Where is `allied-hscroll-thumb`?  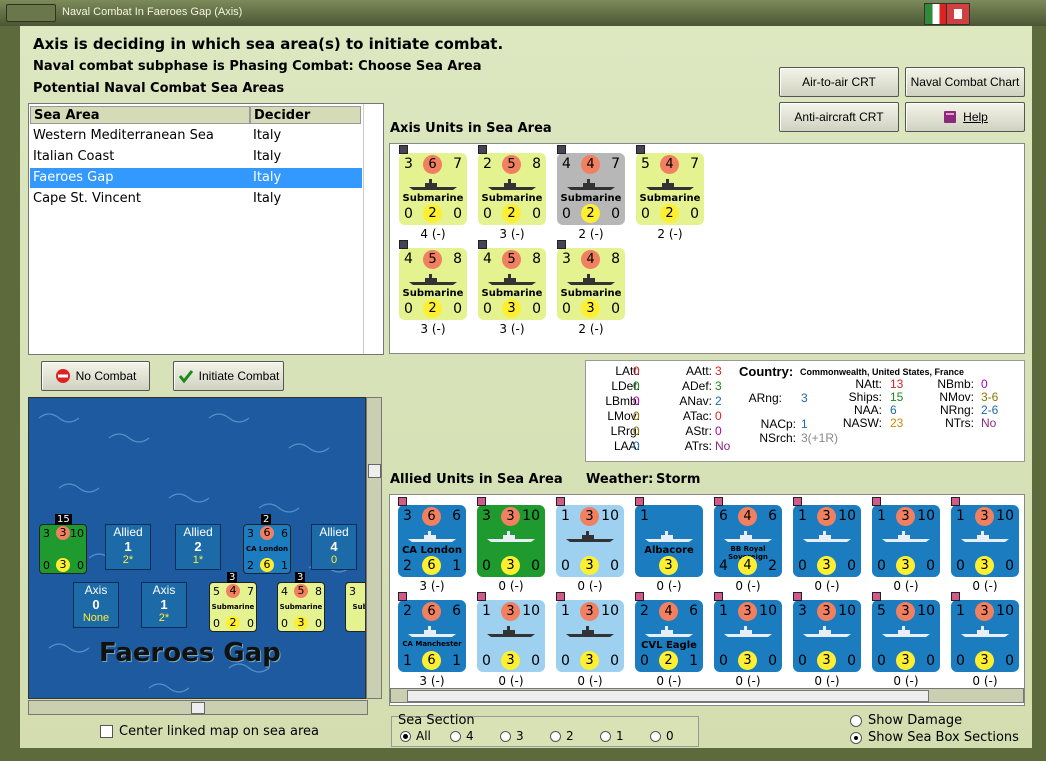 allied-hscroll-thumb is located at coordinates (668, 696).